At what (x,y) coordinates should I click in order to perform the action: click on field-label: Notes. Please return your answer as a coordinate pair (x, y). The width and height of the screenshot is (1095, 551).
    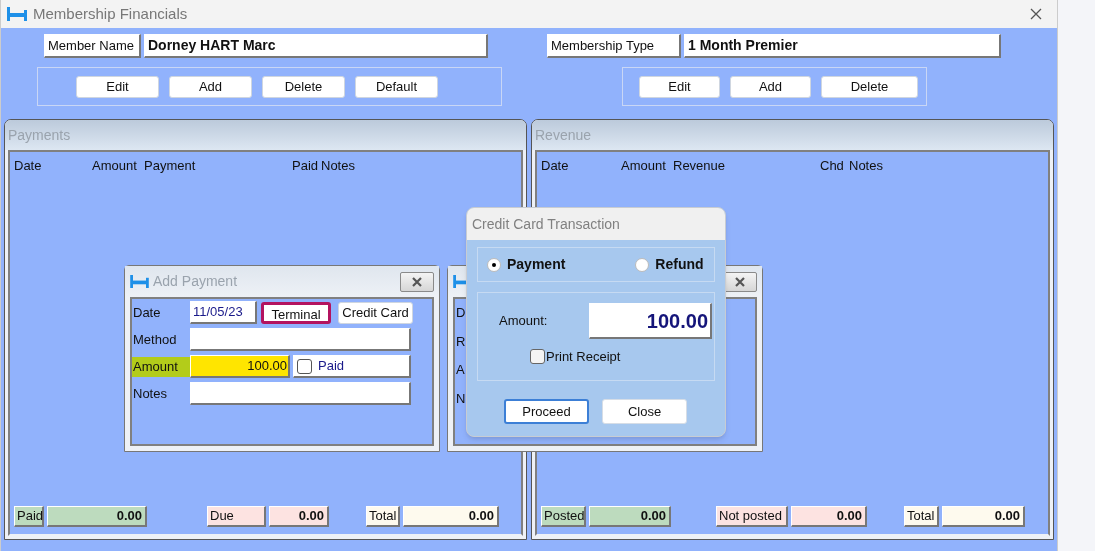
    Looking at the image, I should click on (150, 393).